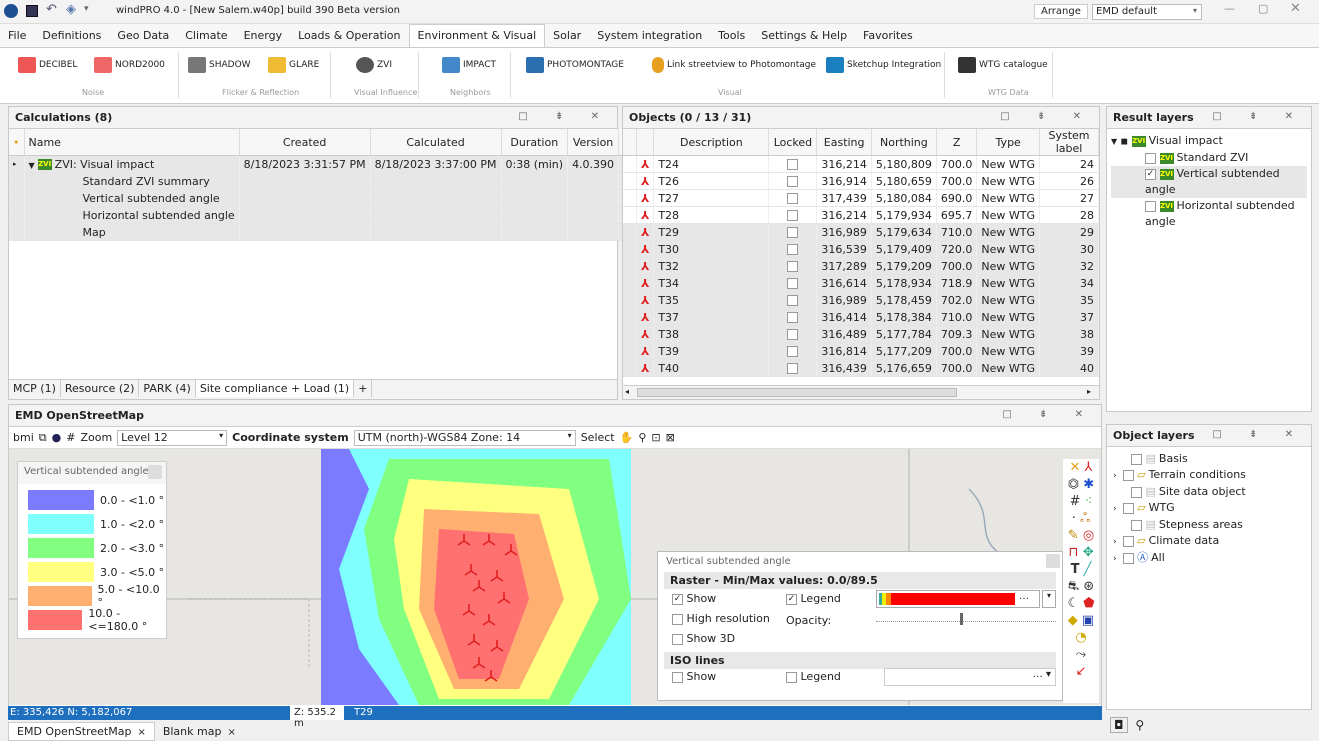  I want to click on table-row: Horizontal subtended angle, so click(331, 215).